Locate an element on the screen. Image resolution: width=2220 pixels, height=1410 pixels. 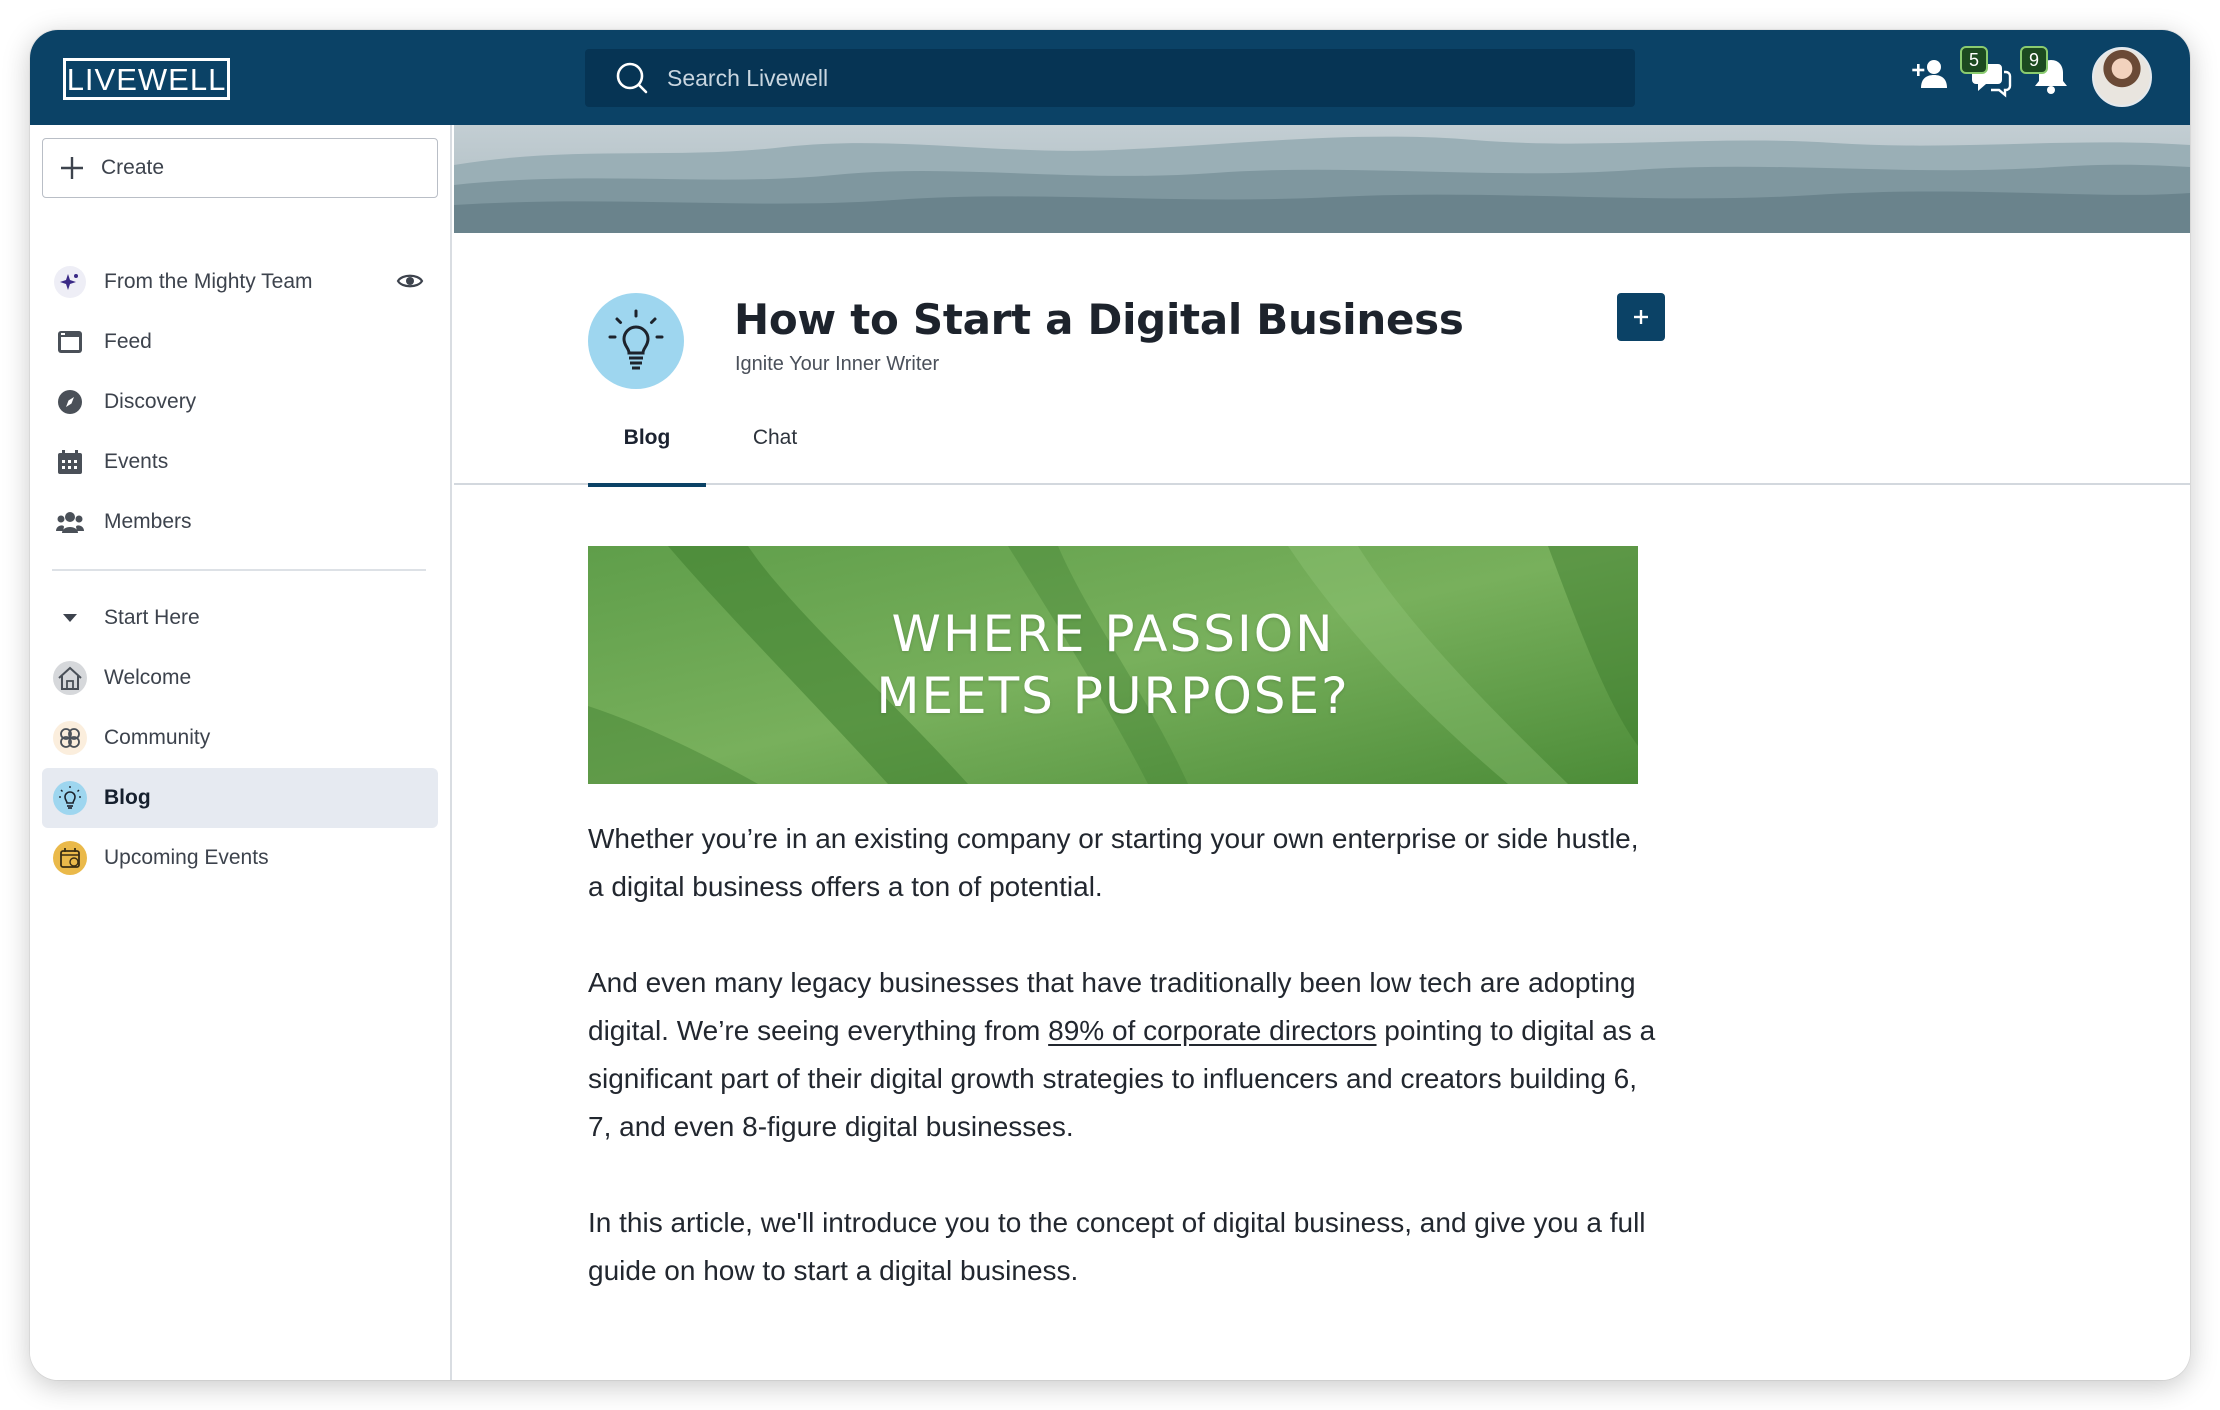
add-user-icon is located at coordinates (1933, 75).